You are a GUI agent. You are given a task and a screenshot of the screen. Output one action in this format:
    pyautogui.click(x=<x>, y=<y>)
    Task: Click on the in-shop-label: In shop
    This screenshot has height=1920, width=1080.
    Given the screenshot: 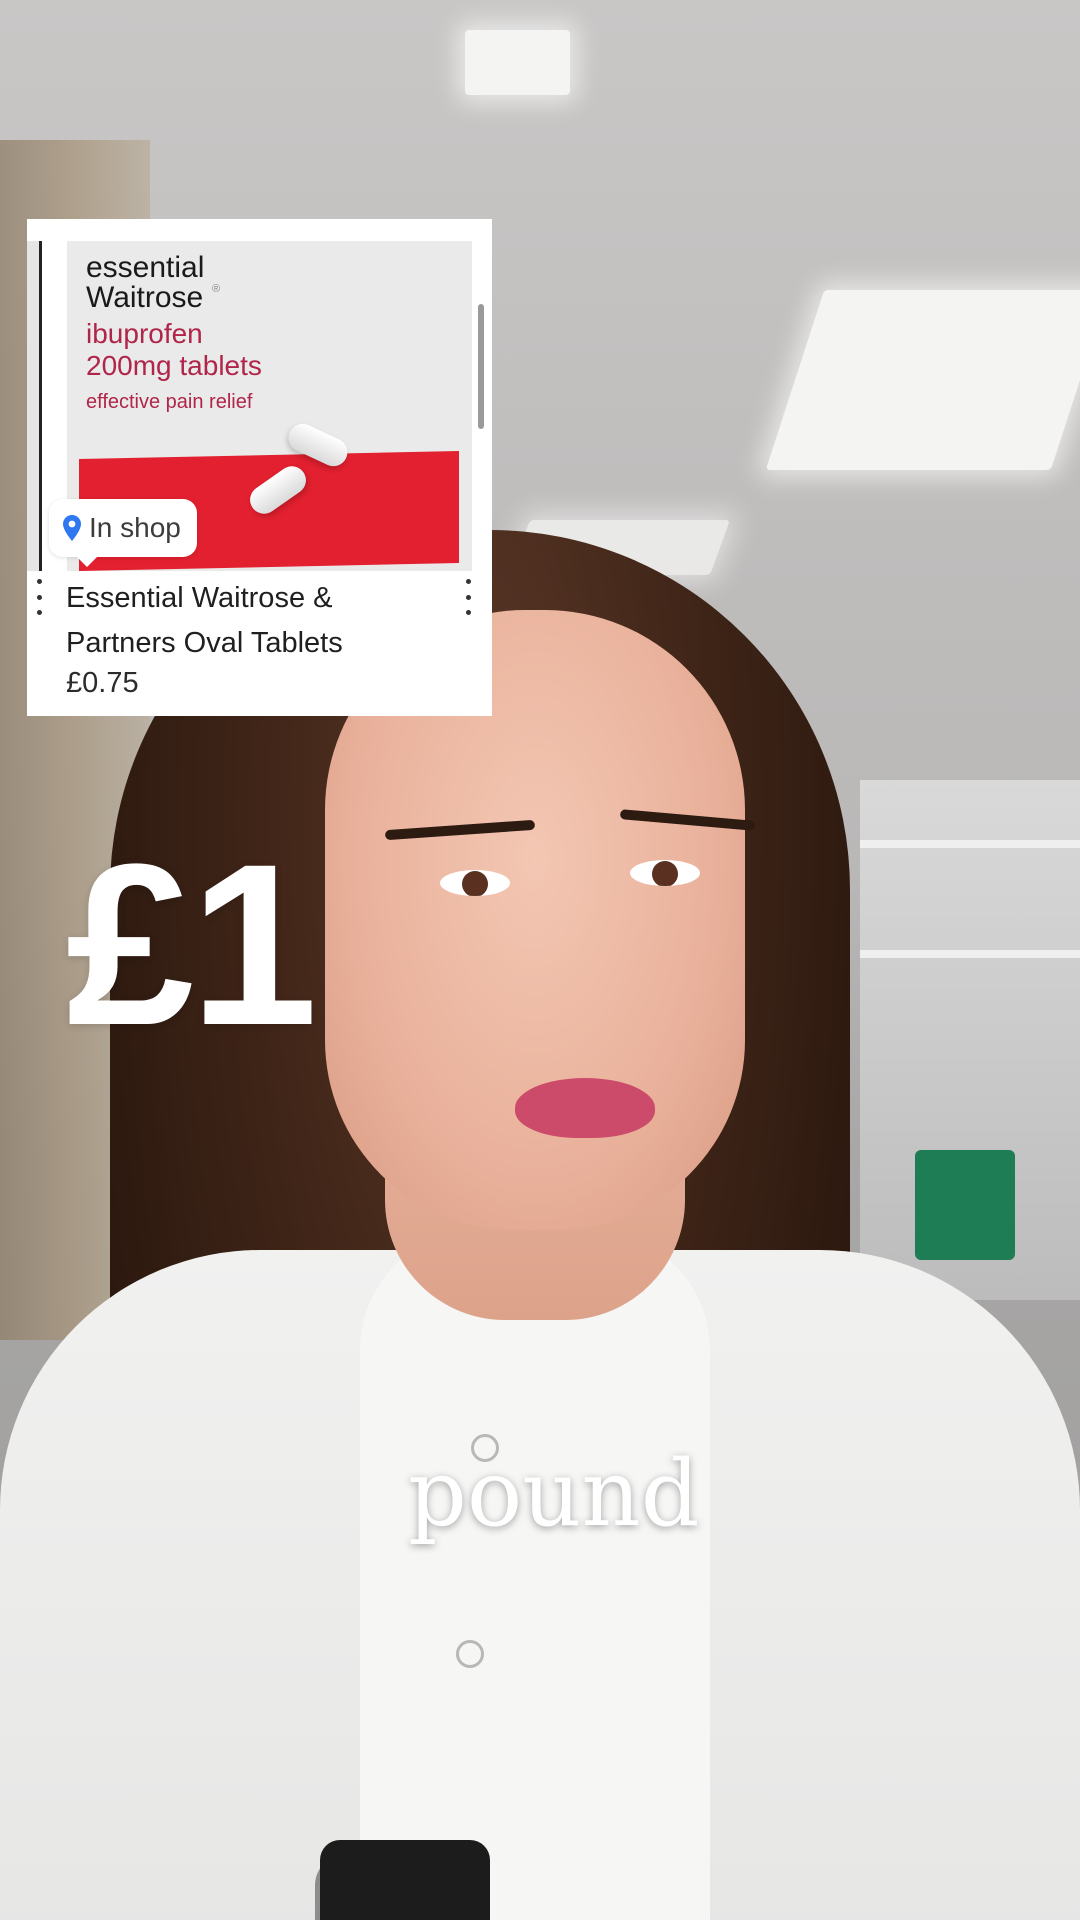 What is the action you would take?
    pyautogui.click(x=135, y=527)
    